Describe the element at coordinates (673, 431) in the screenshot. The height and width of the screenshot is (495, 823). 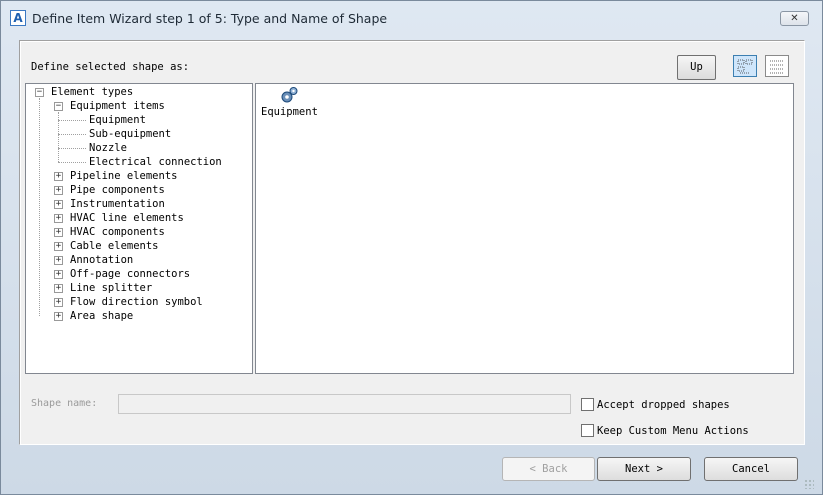
I see `keep-custom-menu-actions-label: Keep Custom Menu Actions` at that location.